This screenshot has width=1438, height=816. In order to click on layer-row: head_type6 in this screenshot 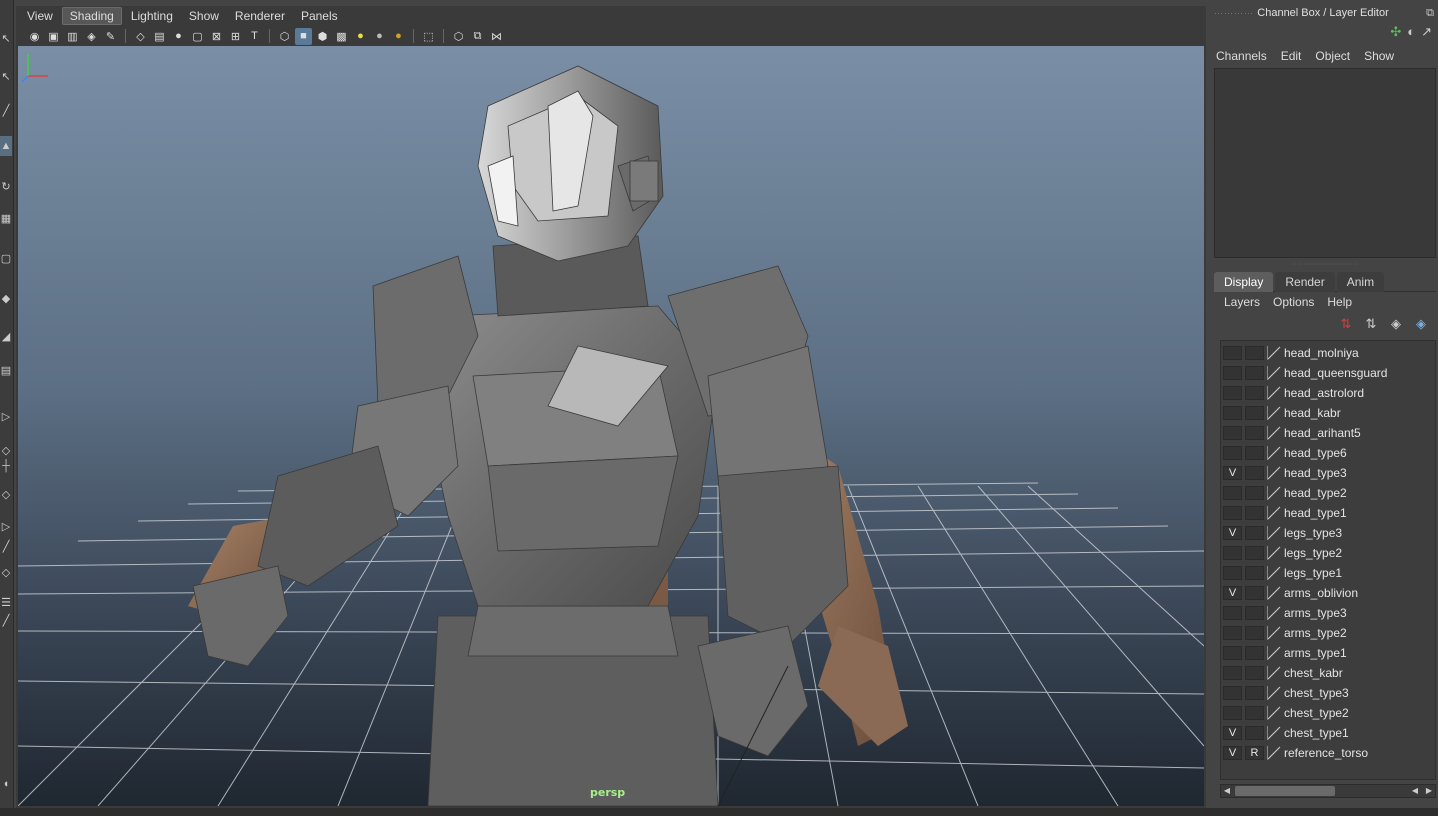, I will do `click(1329, 453)`.